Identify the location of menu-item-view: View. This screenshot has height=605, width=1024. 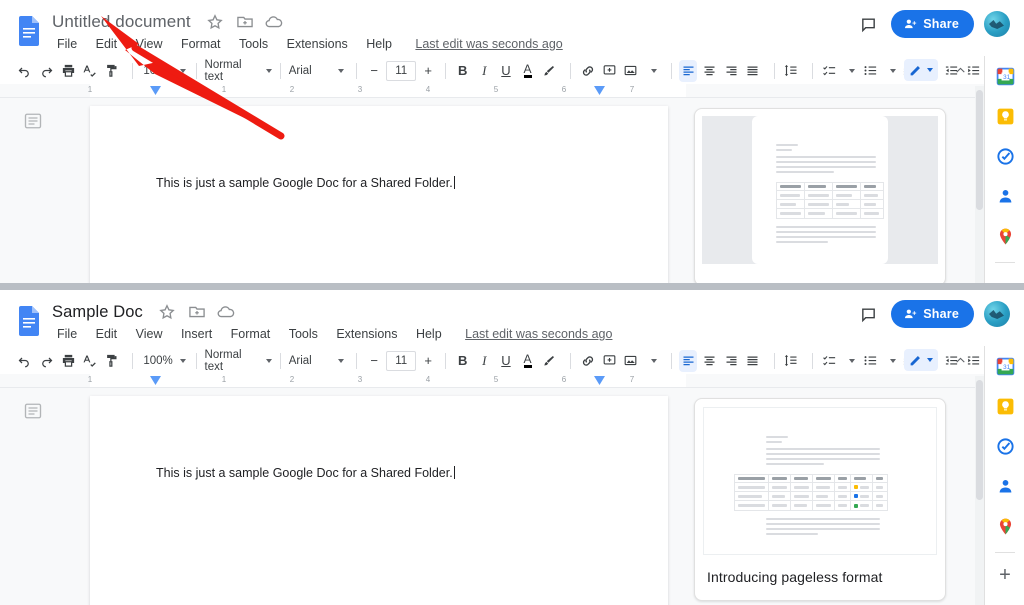
(149, 44).